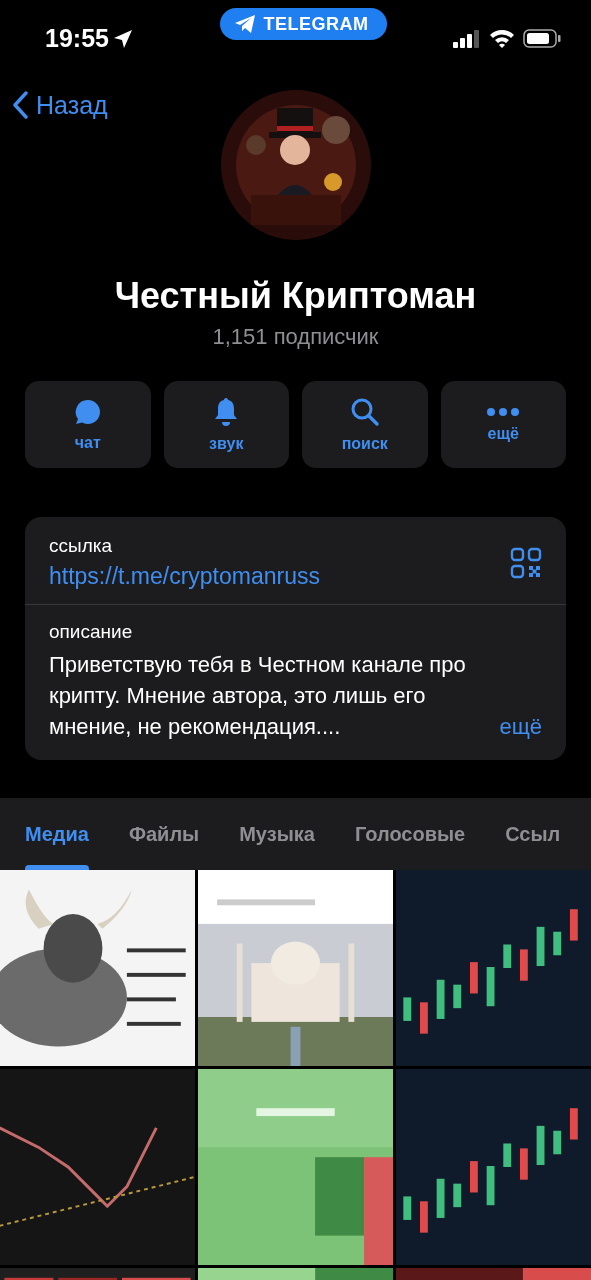 The width and height of the screenshot is (591, 1280). I want to click on wifi-icon, so click(502, 38).